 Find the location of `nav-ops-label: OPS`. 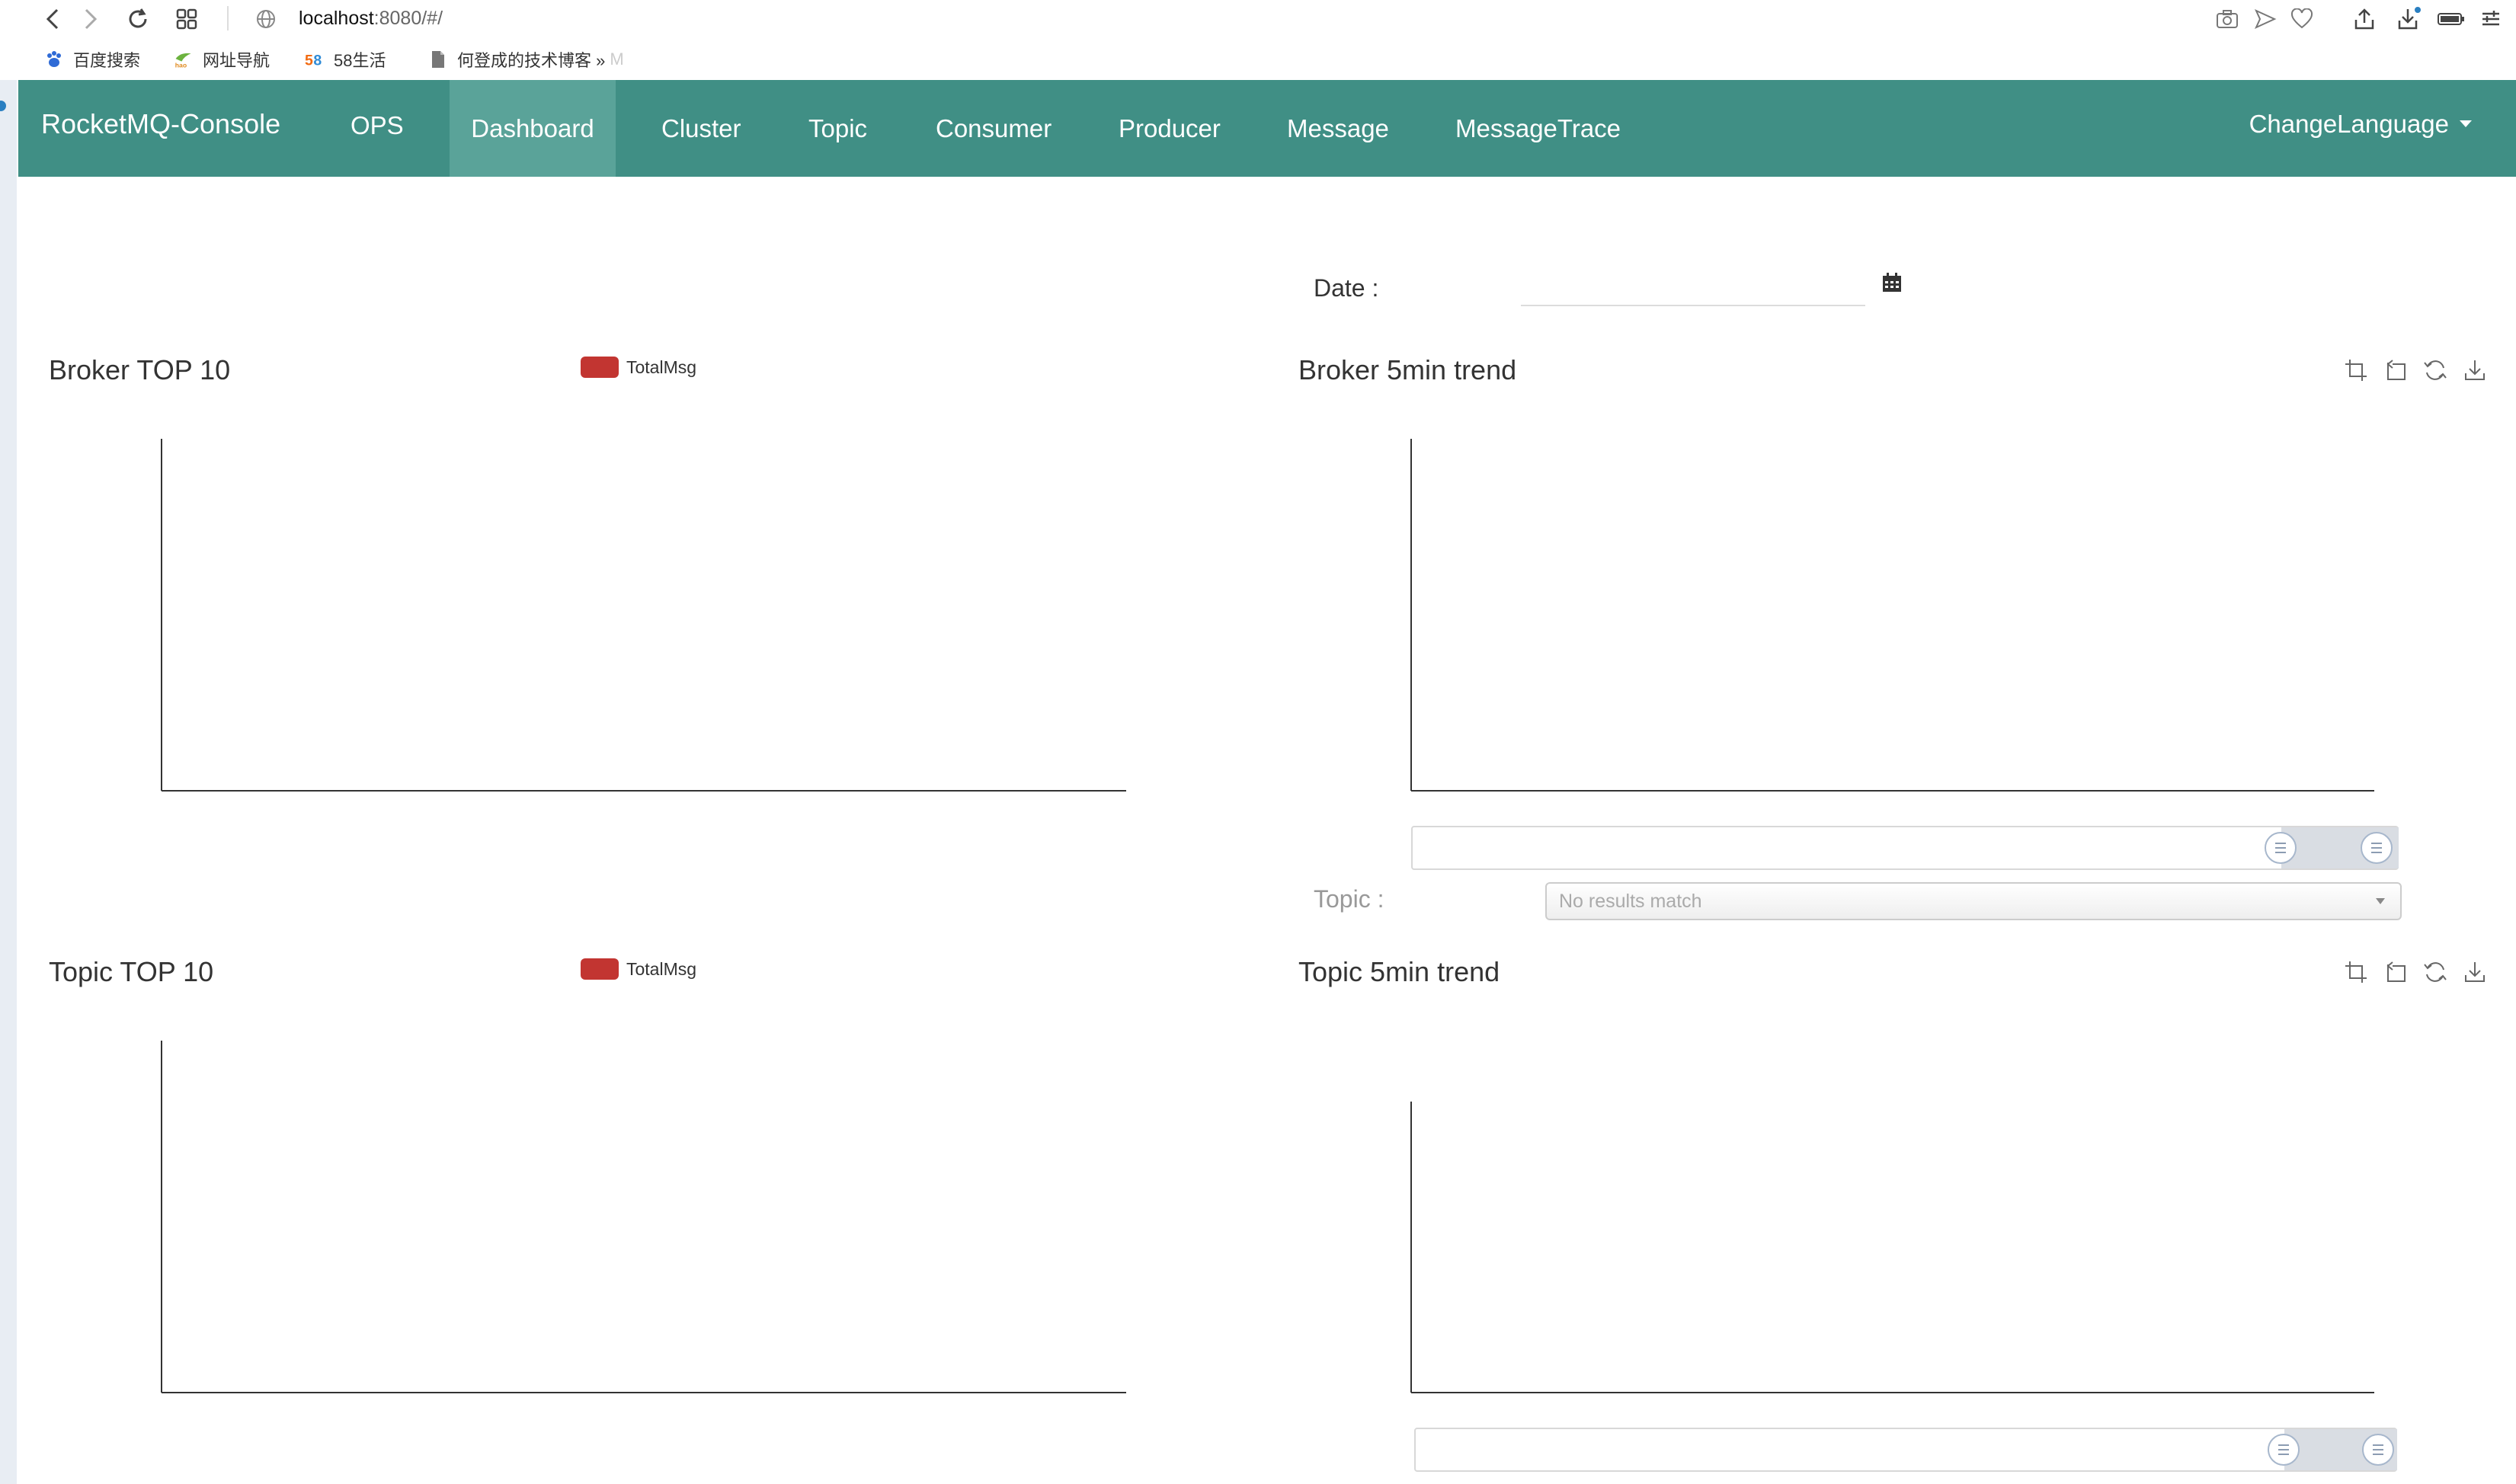

nav-ops-label: OPS is located at coordinates (377, 124).